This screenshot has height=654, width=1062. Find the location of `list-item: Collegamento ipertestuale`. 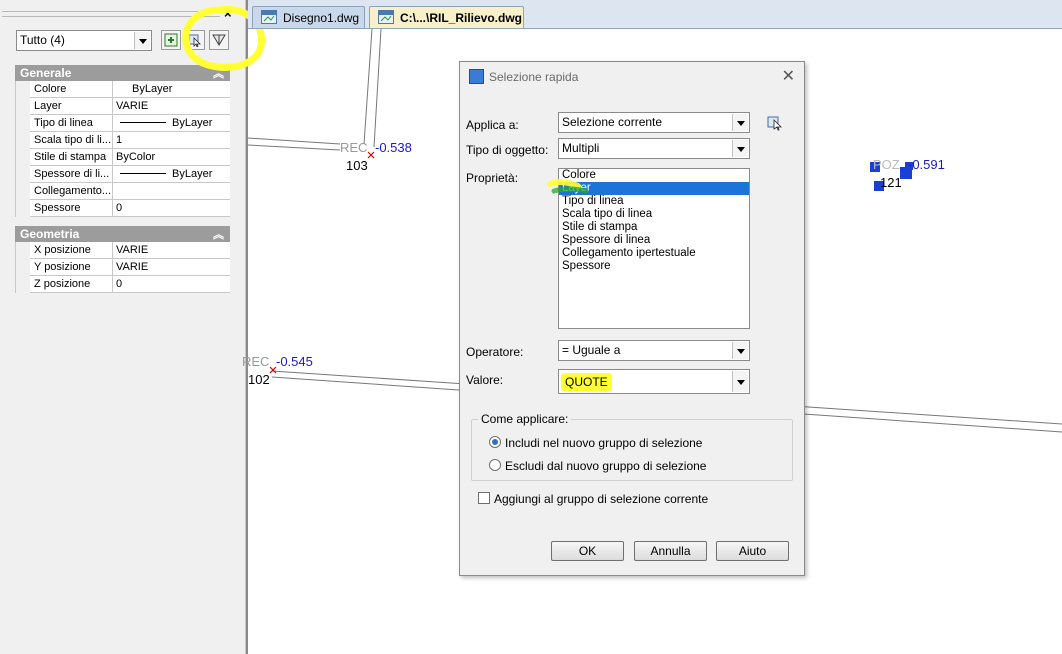

list-item: Collegamento ipertestuale is located at coordinates (654, 253).